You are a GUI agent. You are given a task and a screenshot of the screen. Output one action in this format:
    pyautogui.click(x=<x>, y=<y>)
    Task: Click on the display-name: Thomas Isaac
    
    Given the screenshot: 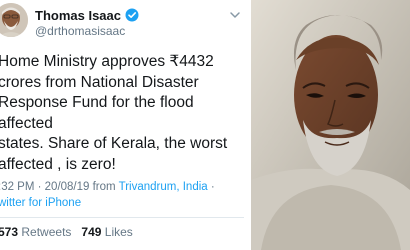 What is the action you would take?
    pyautogui.click(x=78, y=15)
    